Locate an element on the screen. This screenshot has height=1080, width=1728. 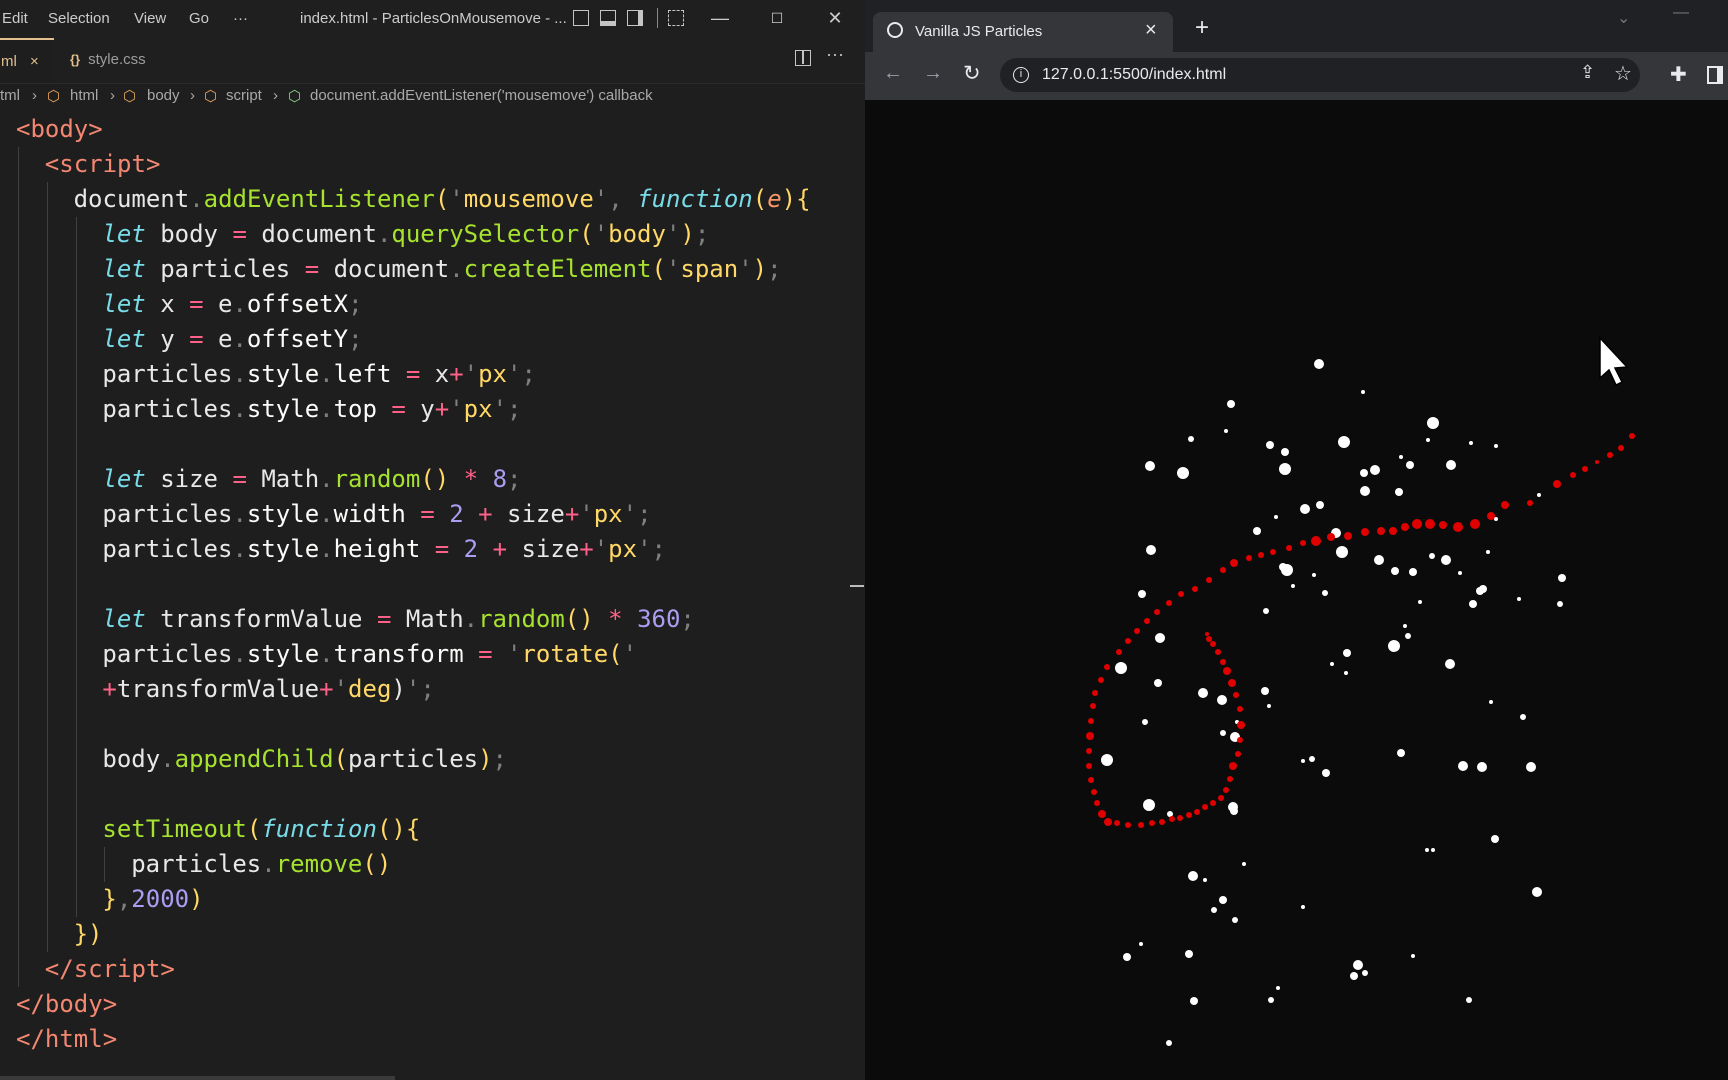
maximize-icon: ☐ is located at coordinates (777, 18).